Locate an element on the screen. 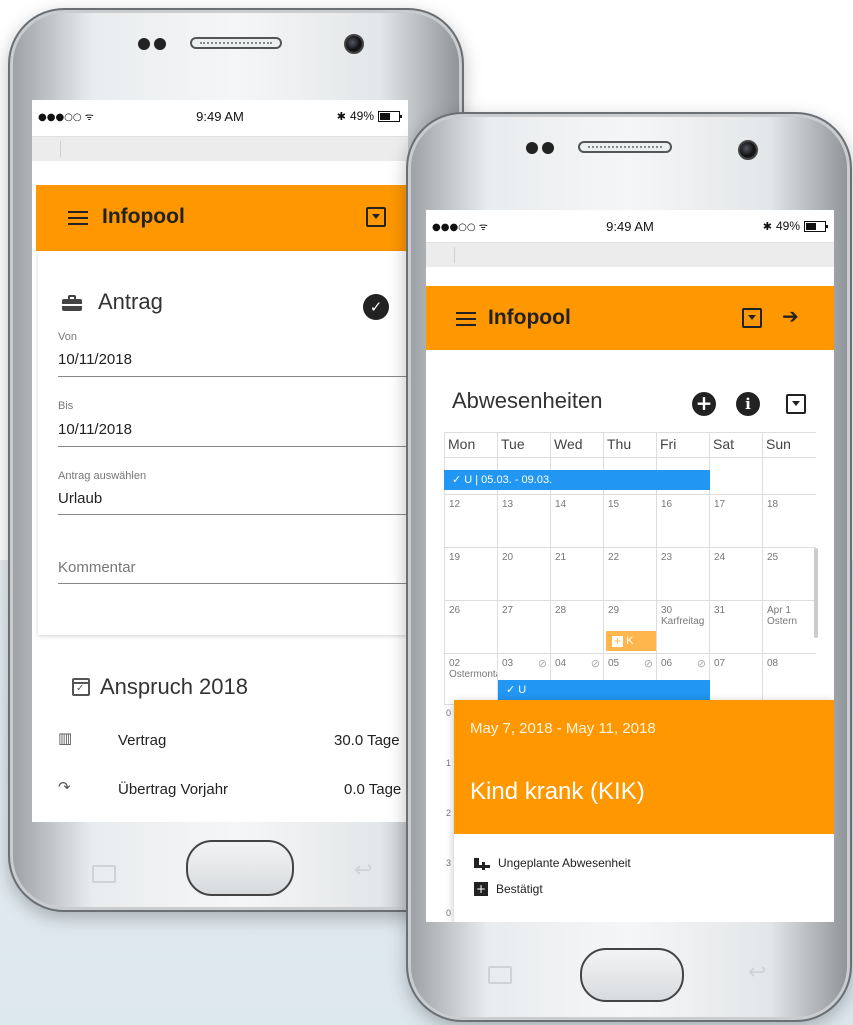 This screenshot has height=1025, width=853. vacation-event-bar: ✓ U is located at coordinates (604, 690).